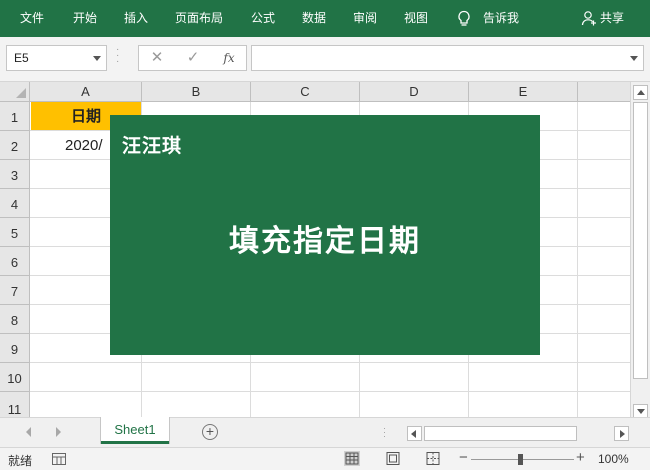 This screenshot has height=470, width=650. I want to click on row-header-6: 6, so click(15, 261).